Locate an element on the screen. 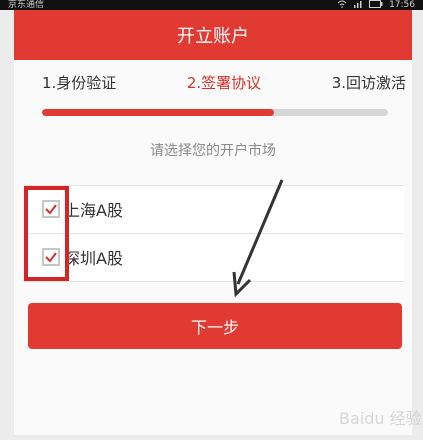 This screenshot has width=423, height=440. step-indicator: 1.身份验证 2.签署协议 3.回访激活 is located at coordinates (213, 82).